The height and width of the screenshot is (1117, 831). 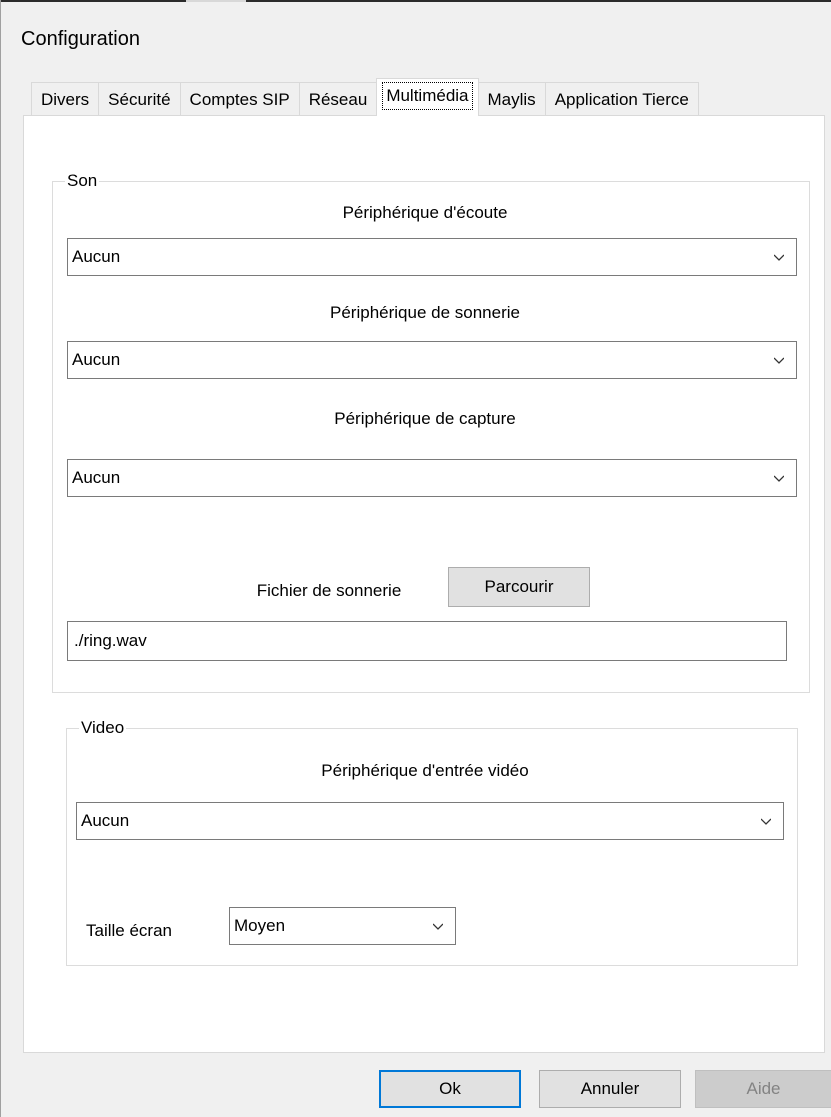 What do you see at coordinates (425, 312) in the screenshot?
I see `ring-device-label: Périphérique de sonnerie` at bounding box center [425, 312].